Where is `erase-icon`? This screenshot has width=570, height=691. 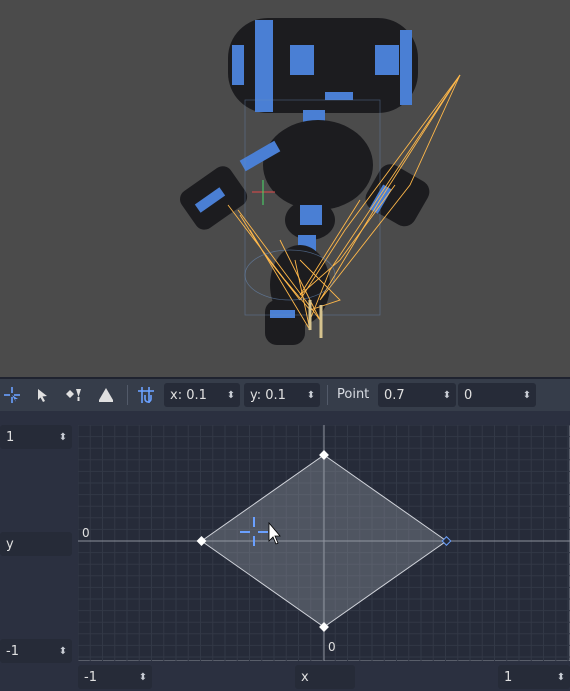
erase-icon is located at coordinates (106, 395).